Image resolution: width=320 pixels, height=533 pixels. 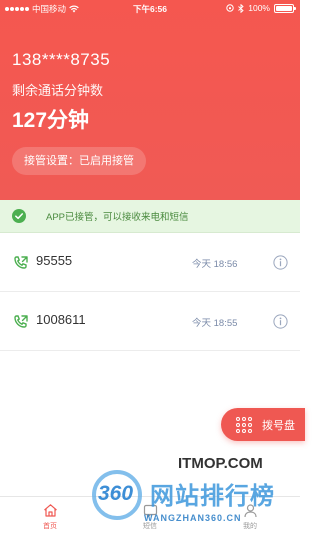 What do you see at coordinates (58, 90) in the screenshot?
I see `remaining-minutes-label: 剩余通话分钟数` at bounding box center [58, 90].